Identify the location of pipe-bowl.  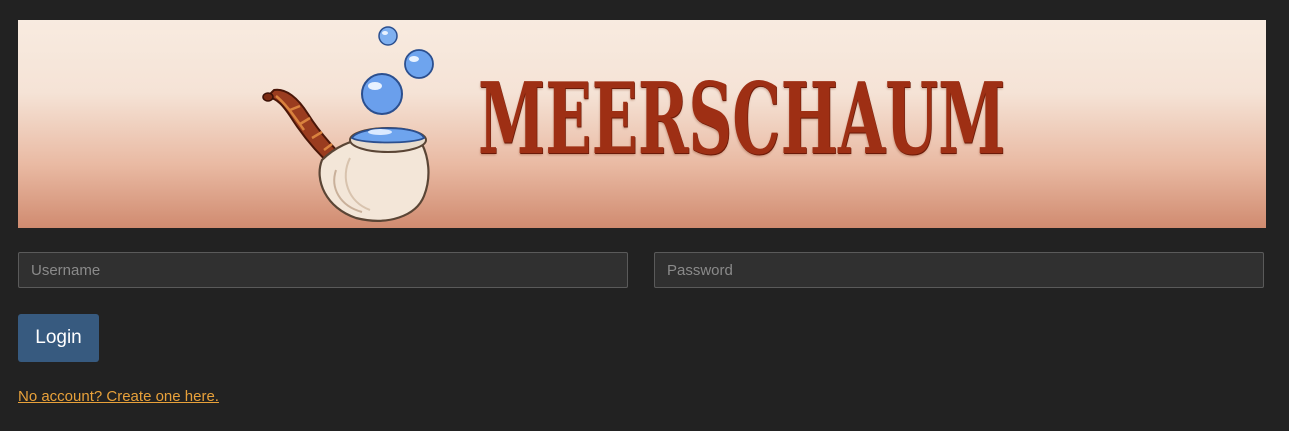
(374, 174).